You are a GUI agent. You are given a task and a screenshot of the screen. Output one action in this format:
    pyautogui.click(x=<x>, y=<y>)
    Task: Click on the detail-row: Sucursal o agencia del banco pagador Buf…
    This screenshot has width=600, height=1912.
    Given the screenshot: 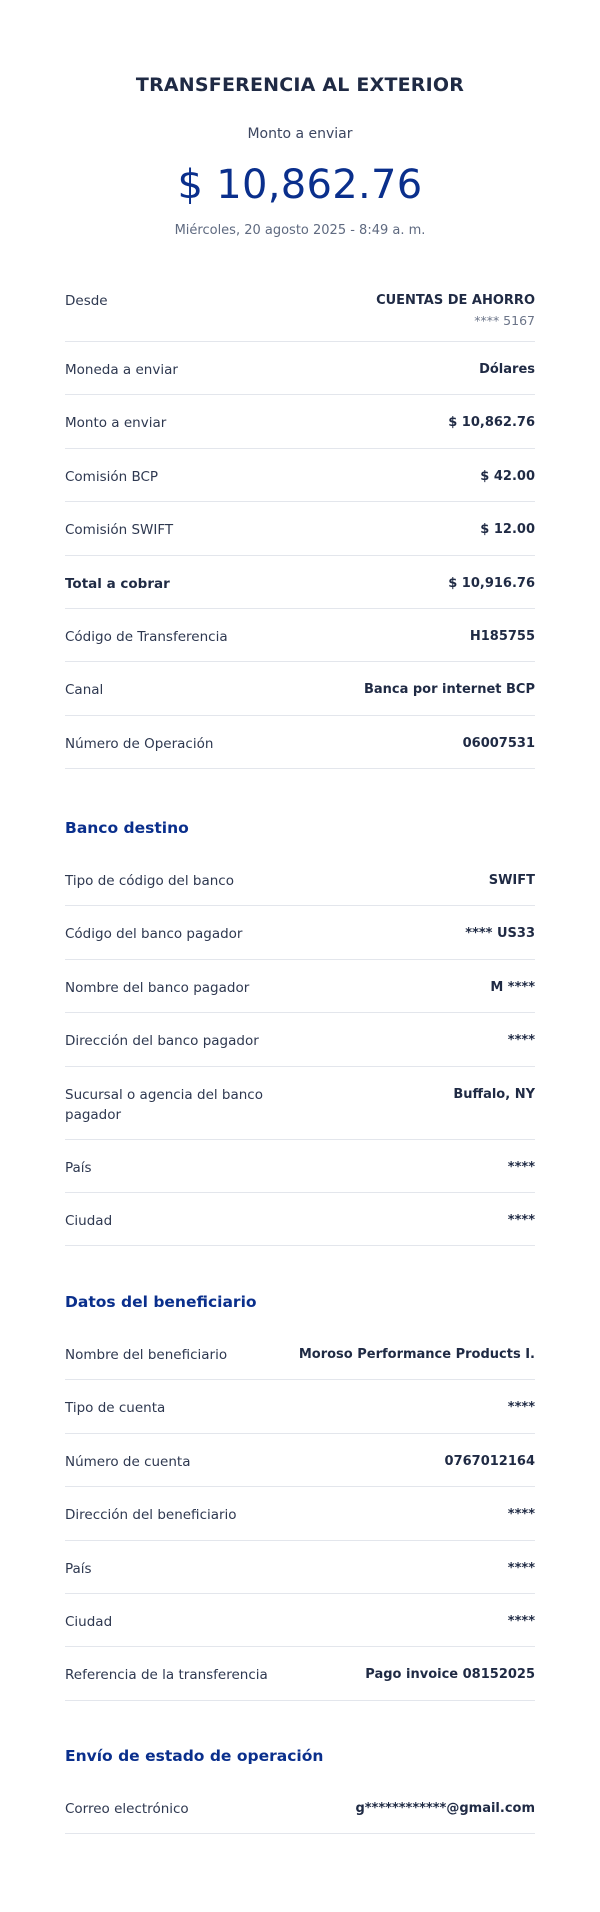 What is the action you would take?
    pyautogui.click(x=300, y=1103)
    